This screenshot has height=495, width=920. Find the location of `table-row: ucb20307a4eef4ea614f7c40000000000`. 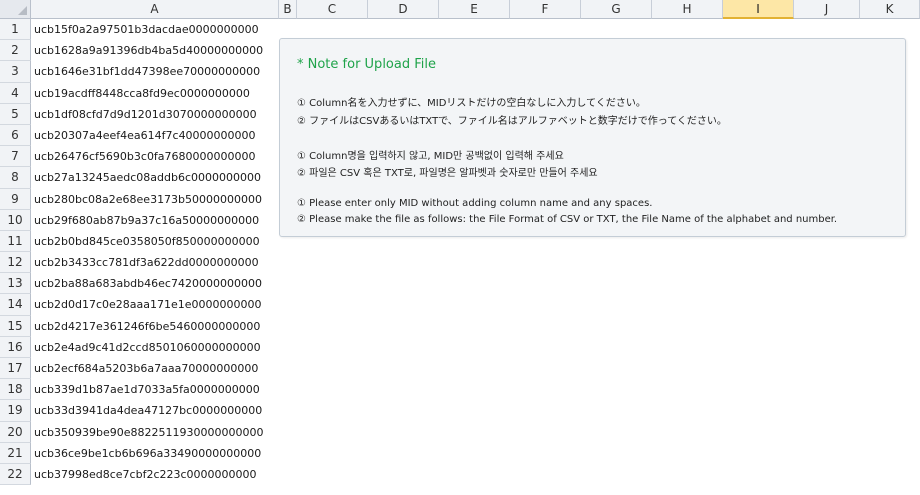

table-row: ucb20307a4eef4ea614f7c40000000000 is located at coordinates (155, 135).